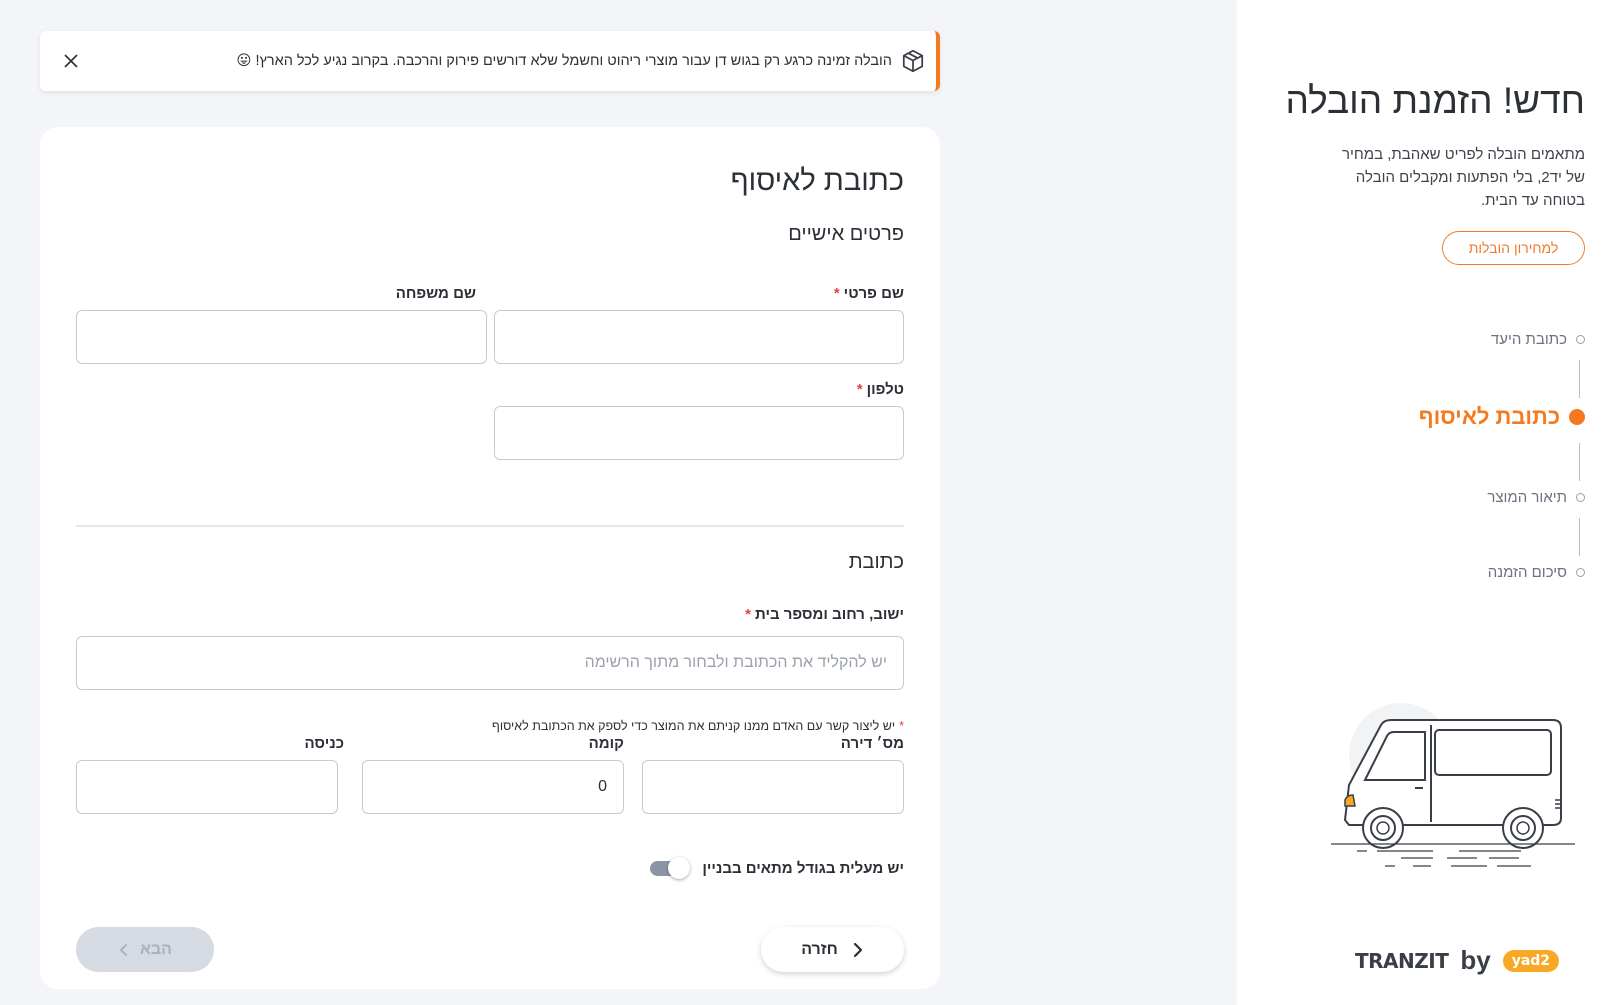  What do you see at coordinates (1402, 960) in the screenshot?
I see `tranzit-logo: TRANZIT` at bounding box center [1402, 960].